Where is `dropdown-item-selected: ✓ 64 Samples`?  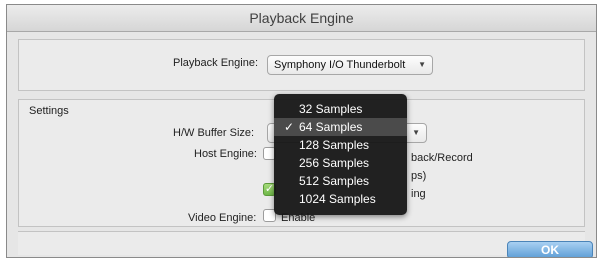
dropdown-item-selected: ✓ 64 Samples is located at coordinates (340, 127).